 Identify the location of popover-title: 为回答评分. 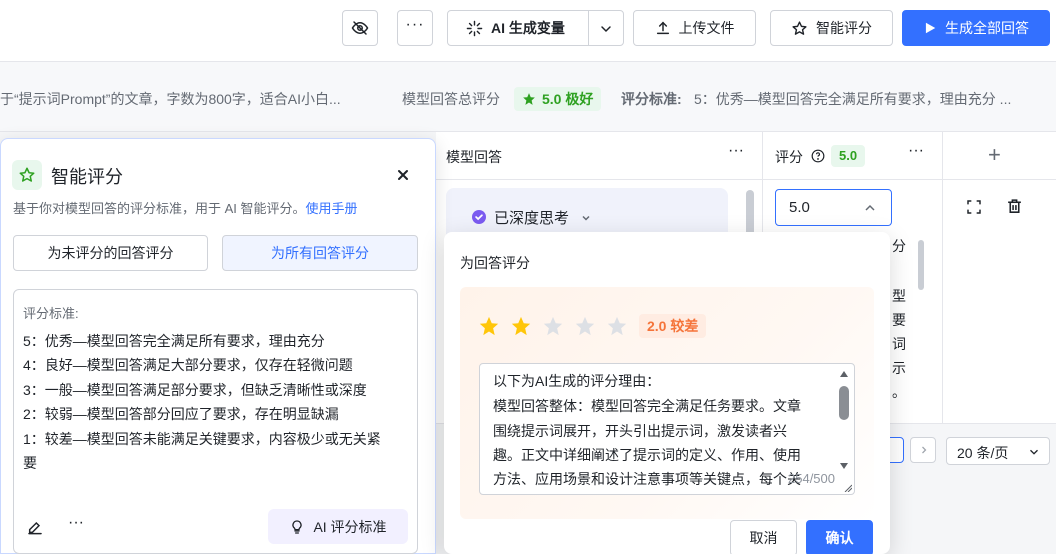
(495, 263).